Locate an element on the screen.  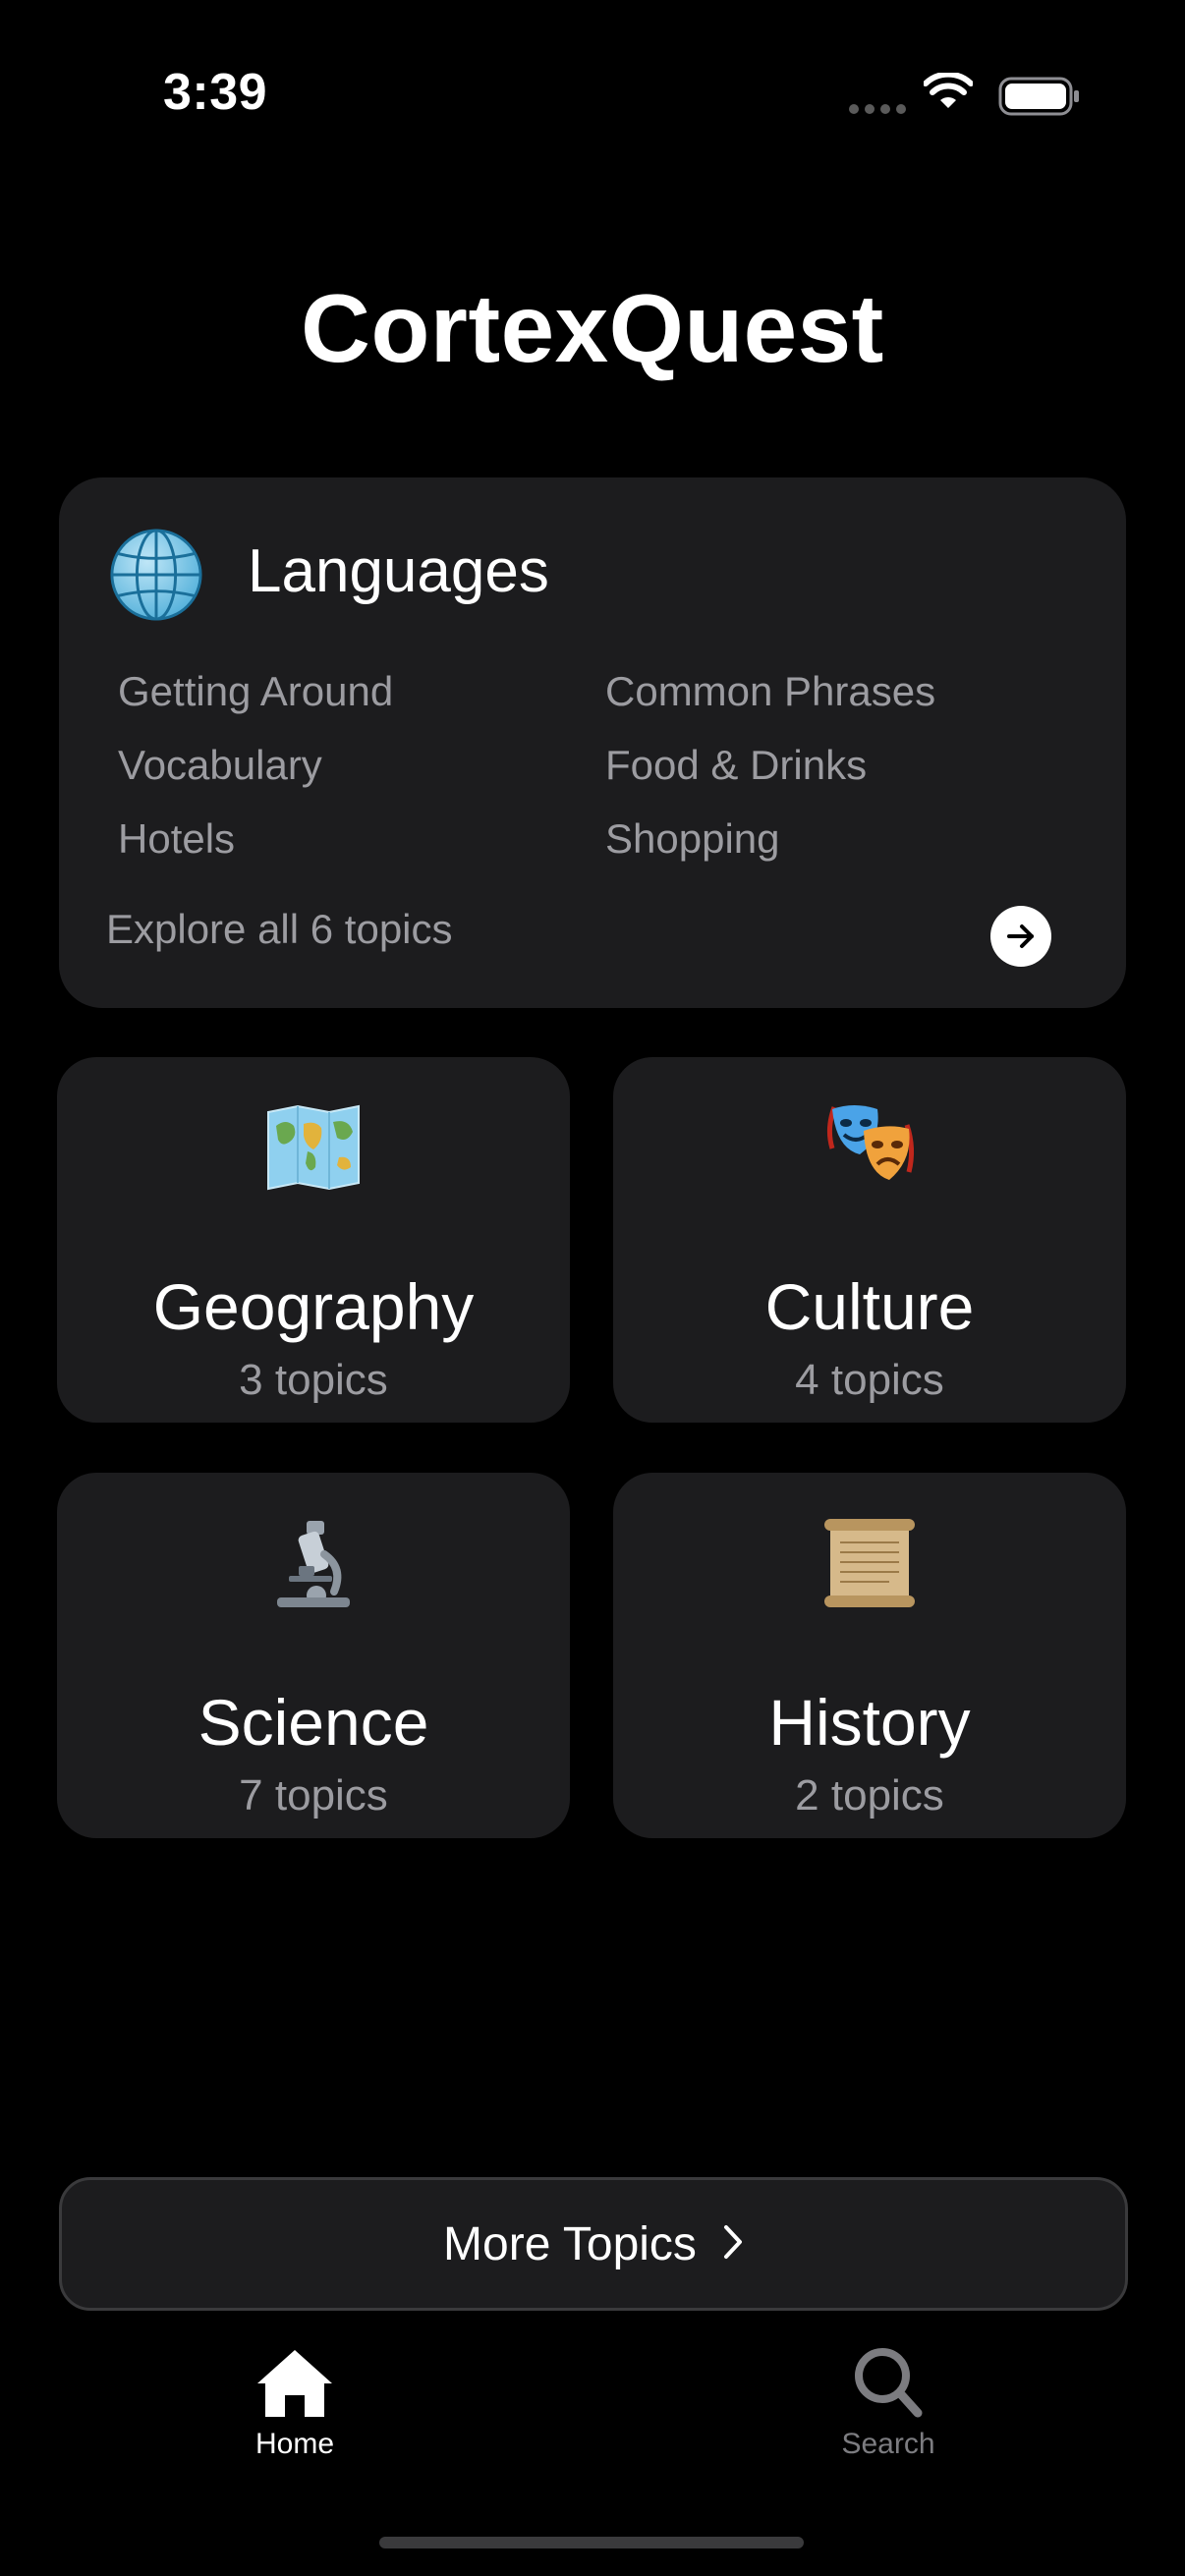
battery-icon is located at coordinates (1040, 99).